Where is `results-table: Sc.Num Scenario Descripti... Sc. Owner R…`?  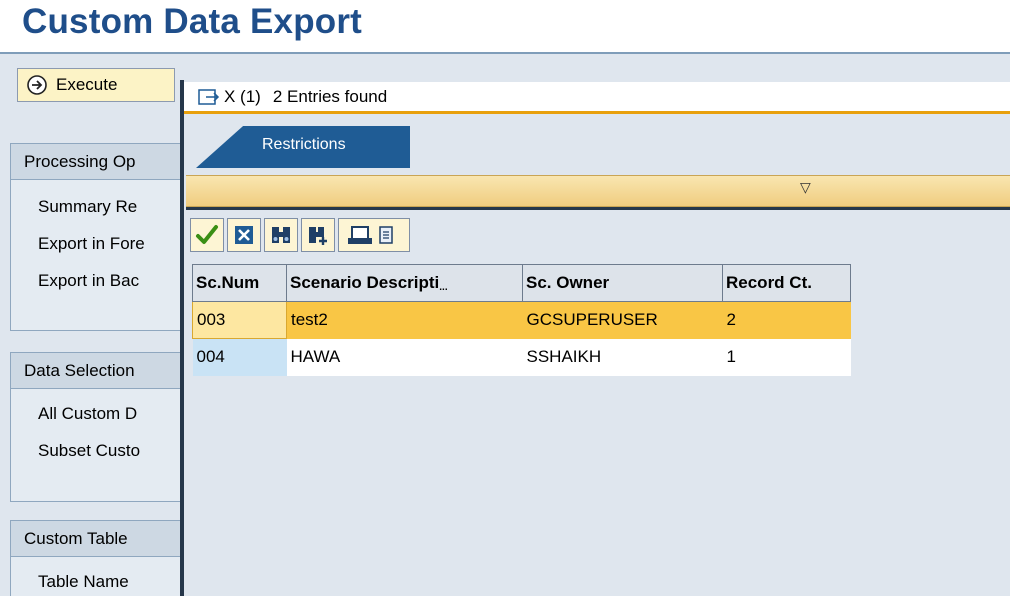
results-table: Sc.Num Scenario Descripti... Sc. Owner R… is located at coordinates (521, 320).